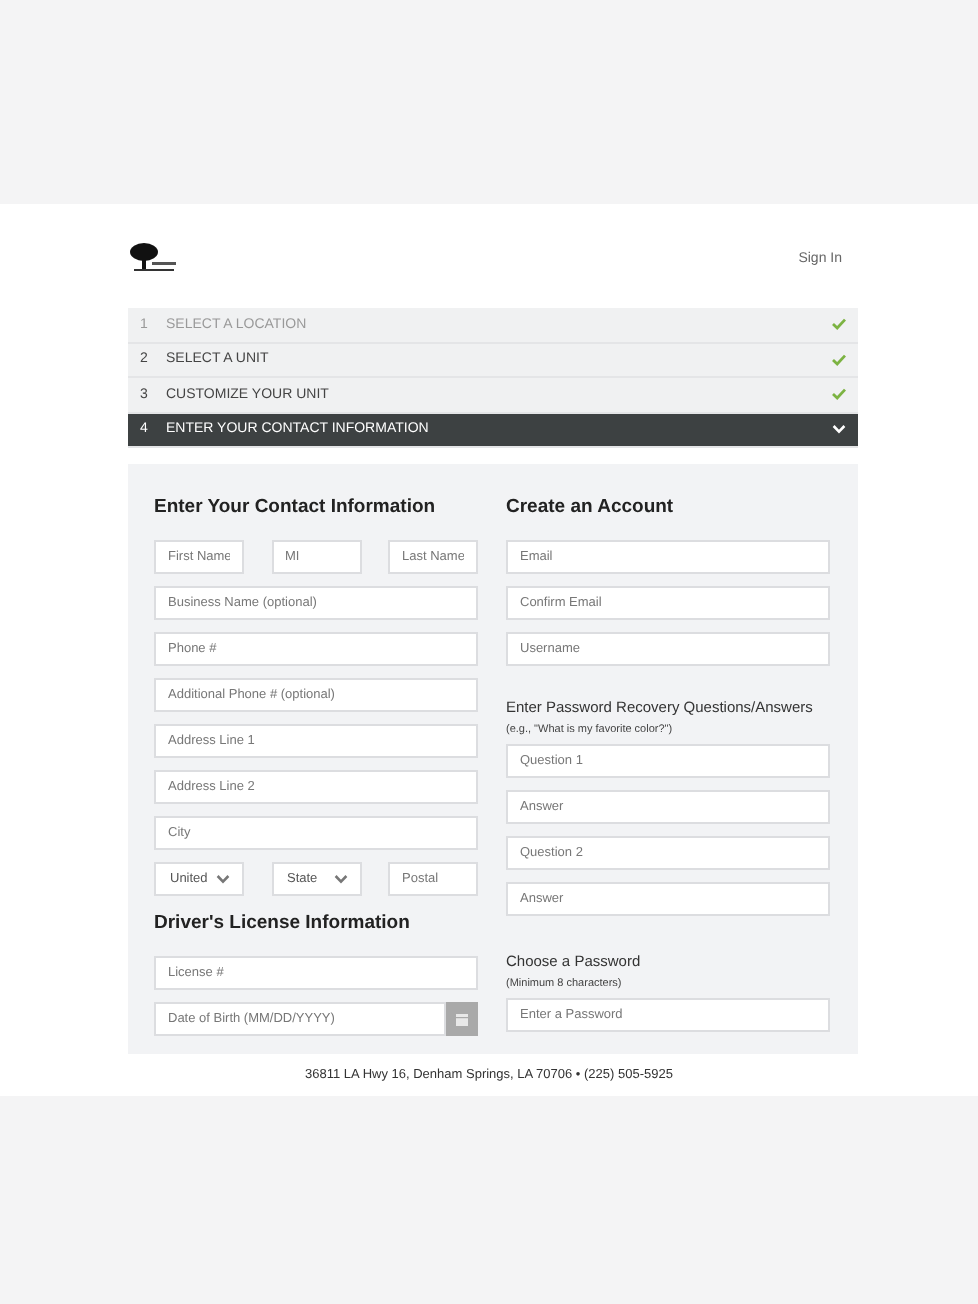 The width and height of the screenshot is (978, 1304). Describe the element at coordinates (591, 508) in the screenshot. I see `section-heading: Create an Account` at that location.